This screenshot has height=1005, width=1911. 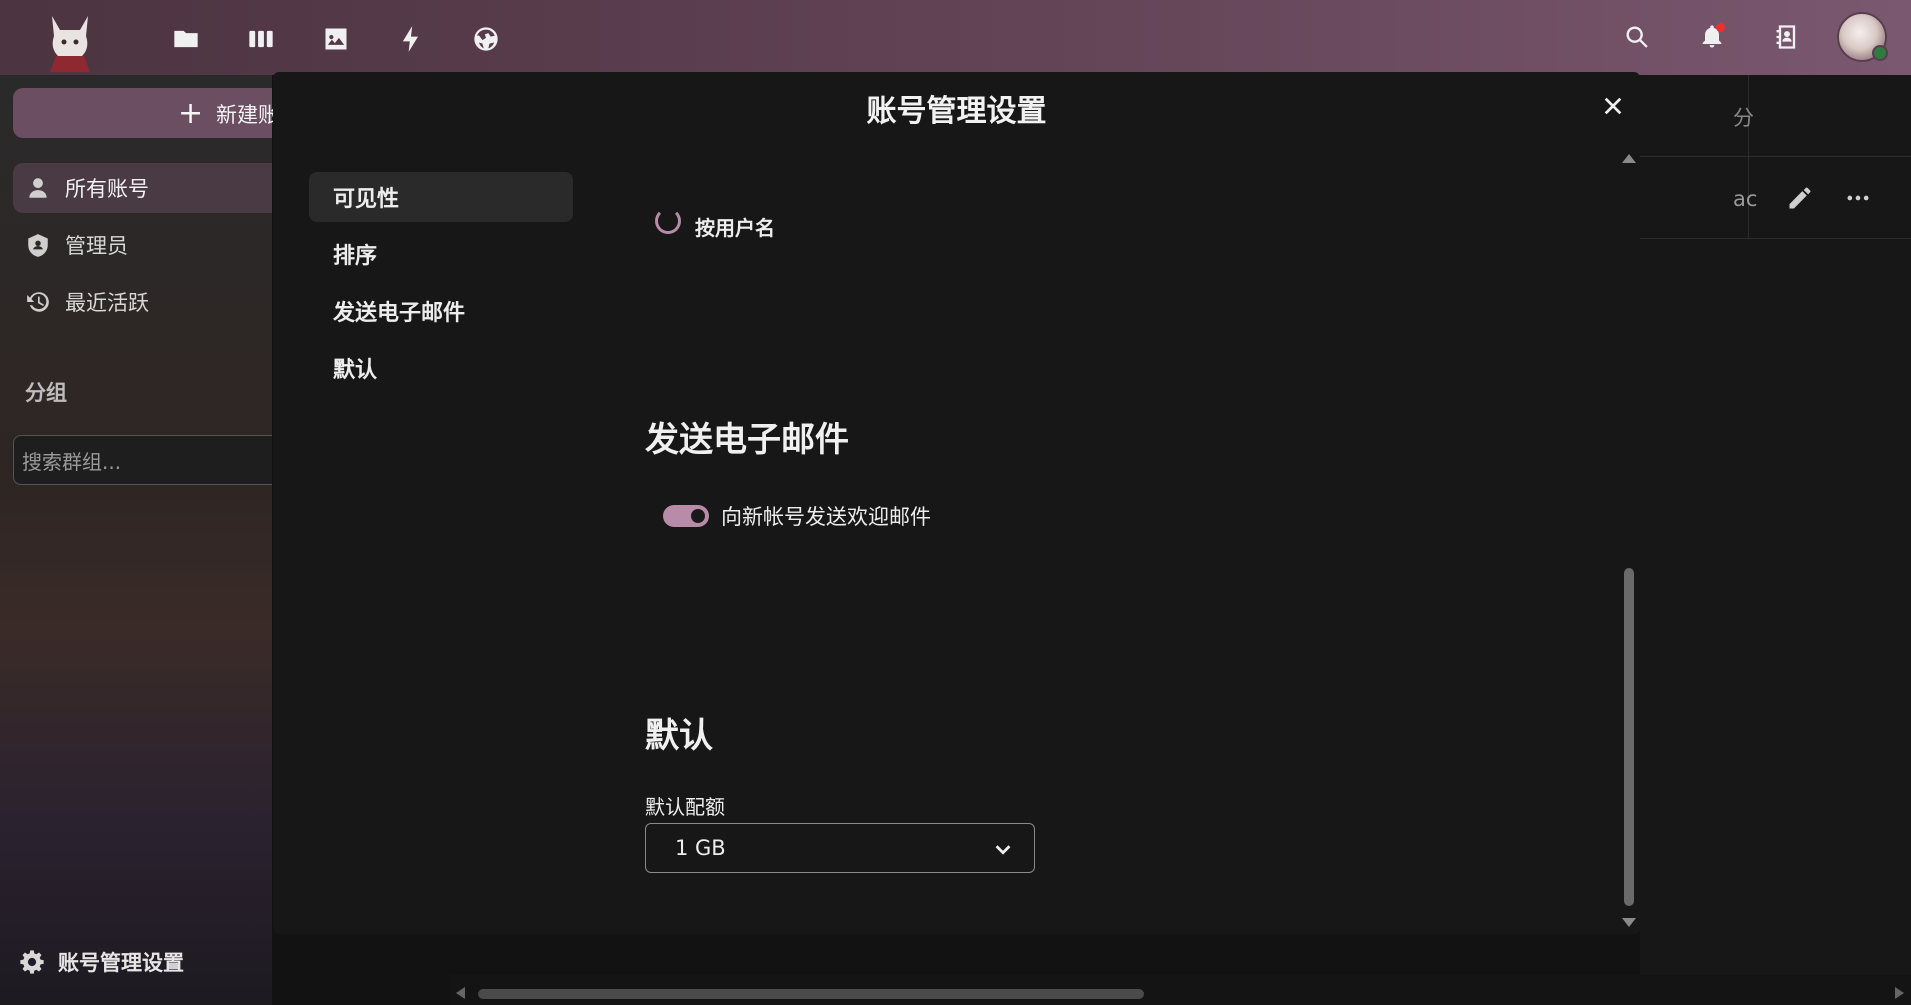 I want to click on settings-nav-email: 发送电子邮件, so click(x=441, y=311).